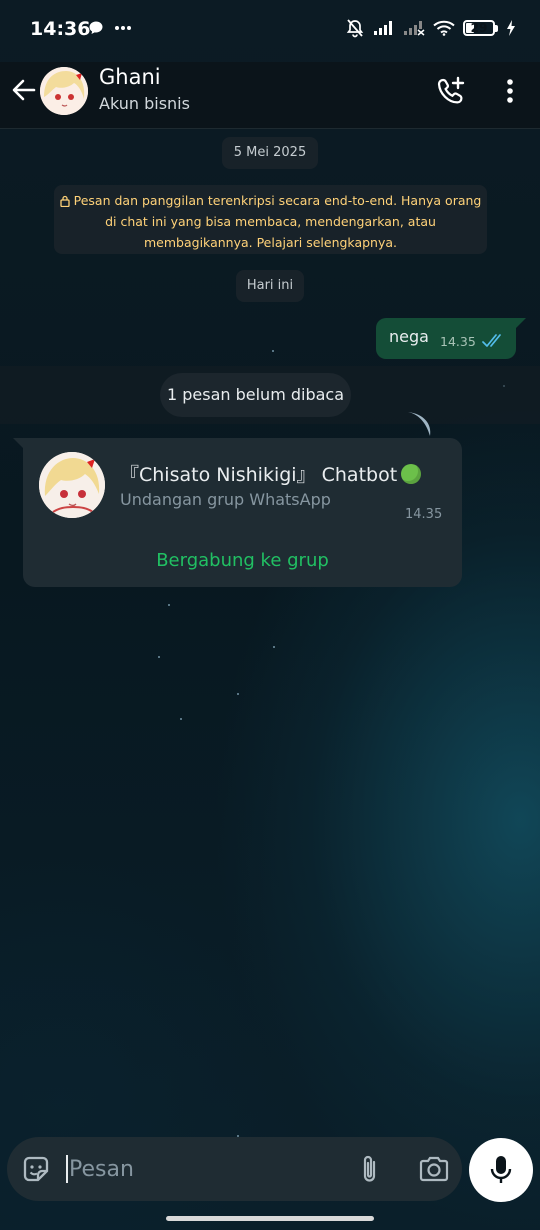  I want to click on status-time: 14:36, so click(60, 29).